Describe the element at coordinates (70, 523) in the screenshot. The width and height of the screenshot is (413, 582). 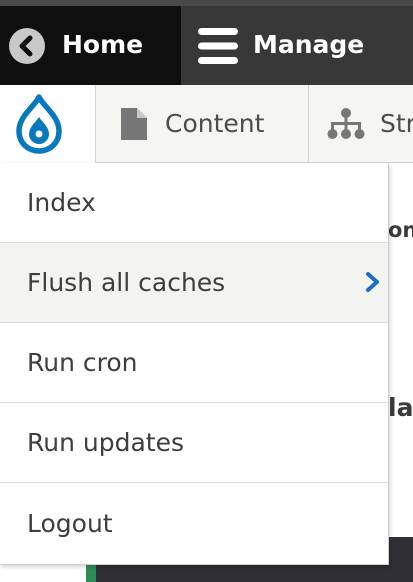
I see `menu-item-label: Logout` at that location.